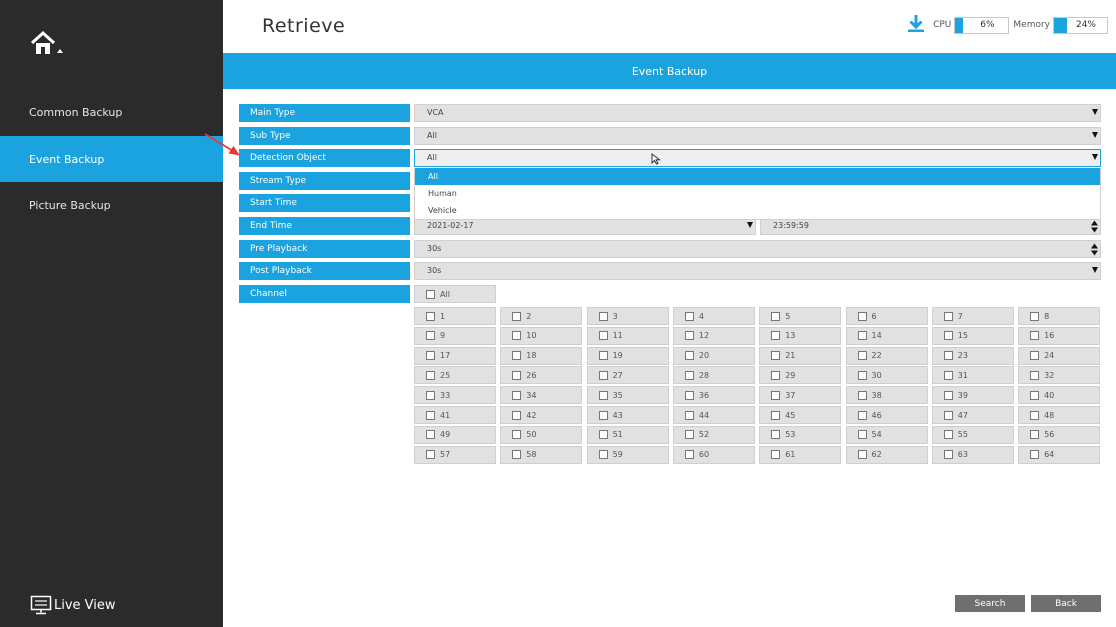 Image resolution: width=1116 pixels, height=627 pixels. Describe the element at coordinates (972, 434) in the screenshot. I see `channel-checkbox-55: 55` at that location.